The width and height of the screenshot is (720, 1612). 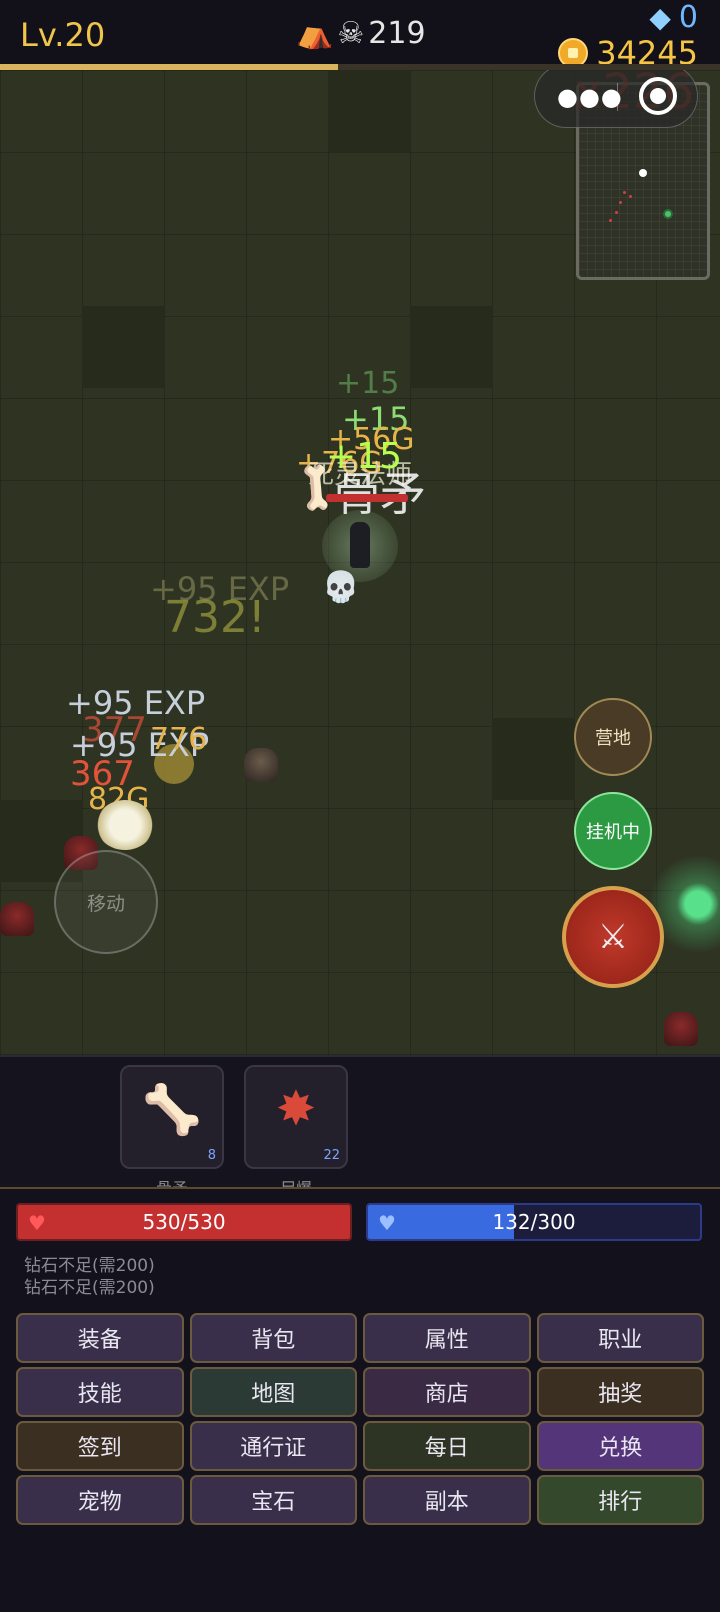 What do you see at coordinates (613, 831) in the screenshot?
I see `auto-battle-button: 挂机中` at bounding box center [613, 831].